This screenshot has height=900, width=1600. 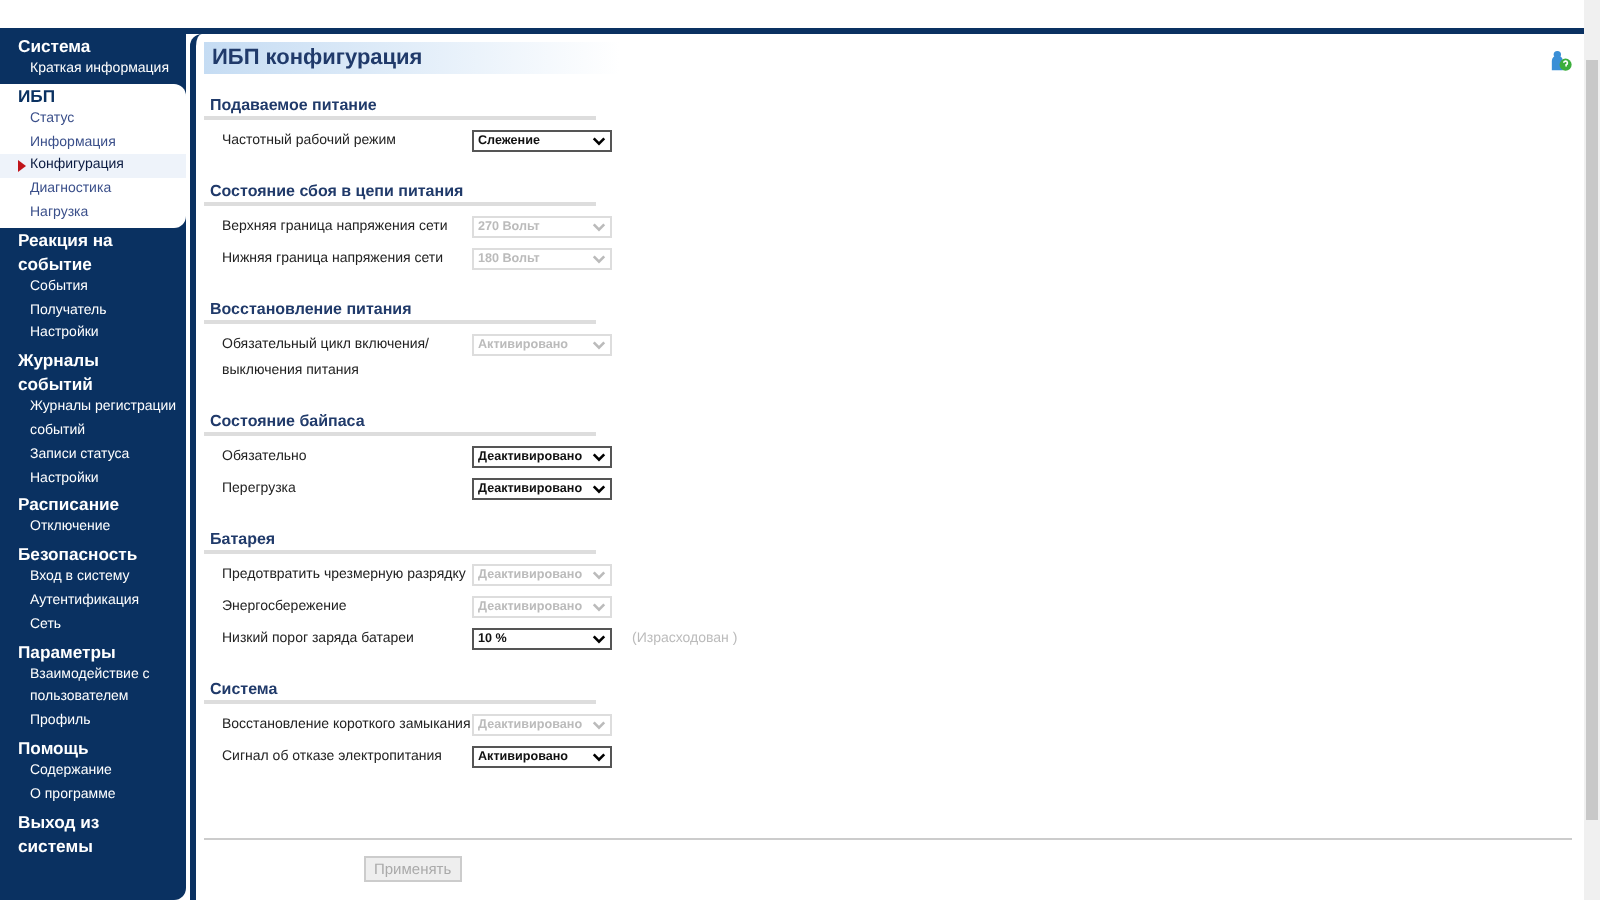 What do you see at coordinates (93, 747) in the screenshot?
I see `sidebar-group-link: Помощь` at bounding box center [93, 747].